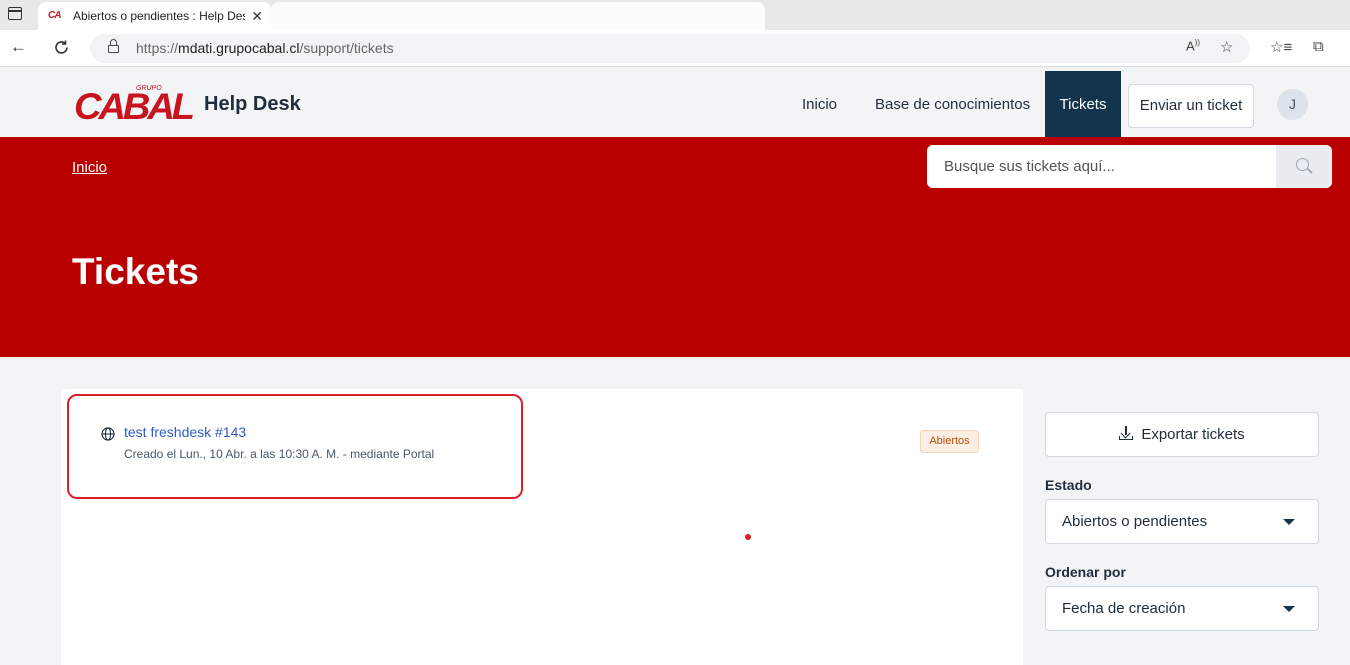 The height and width of the screenshot is (665, 1350). I want to click on sort-select: Fecha de creación, so click(1182, 608).